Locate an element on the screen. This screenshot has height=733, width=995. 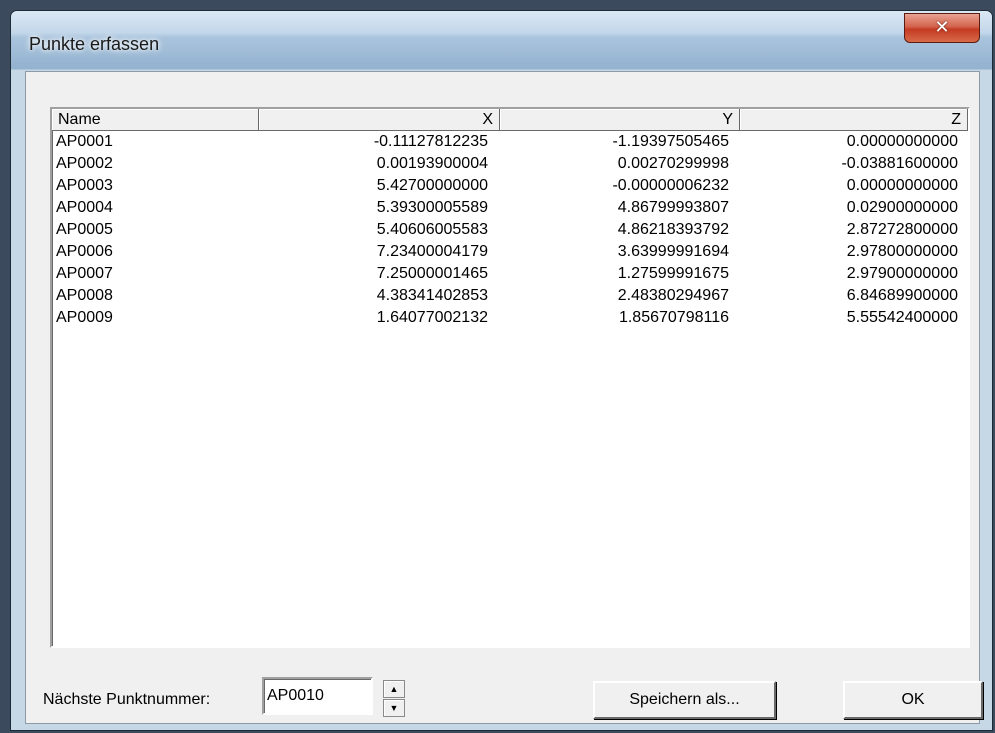
z-cell: 2.87272800000 is located at coordinates (902, 229).